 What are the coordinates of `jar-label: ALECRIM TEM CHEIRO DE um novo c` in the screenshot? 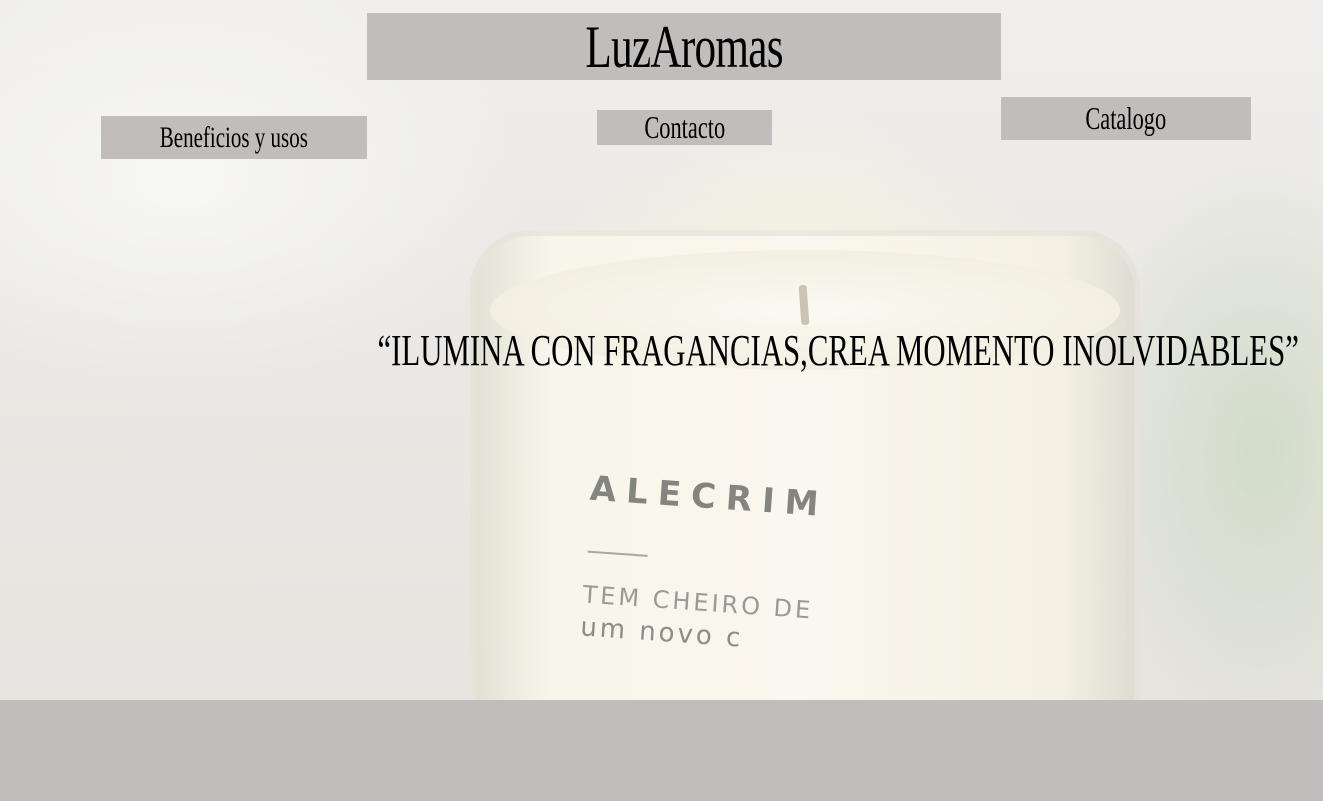 It's located at (749, 567).